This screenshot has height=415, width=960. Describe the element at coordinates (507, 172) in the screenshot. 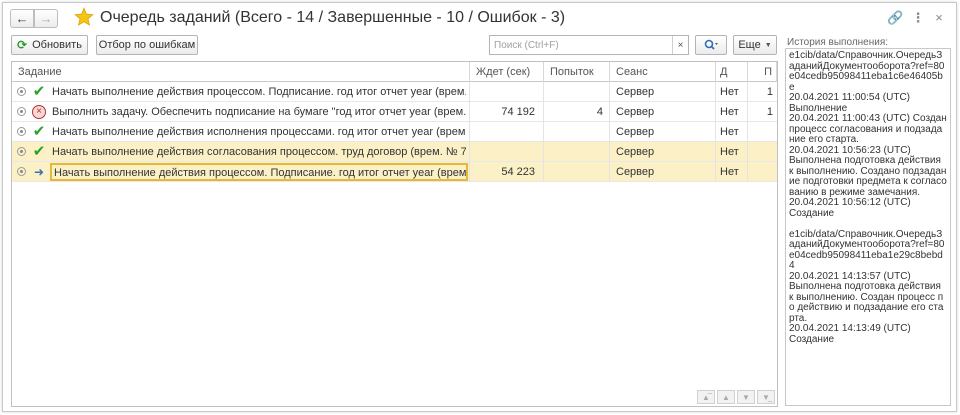

I see `wait-cell: 54 223` at that location.